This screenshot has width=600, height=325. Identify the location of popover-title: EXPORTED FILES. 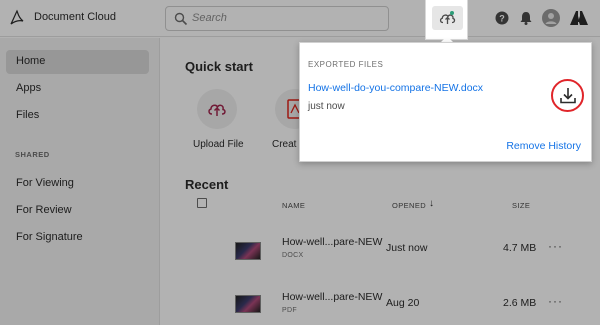
(346, 64).